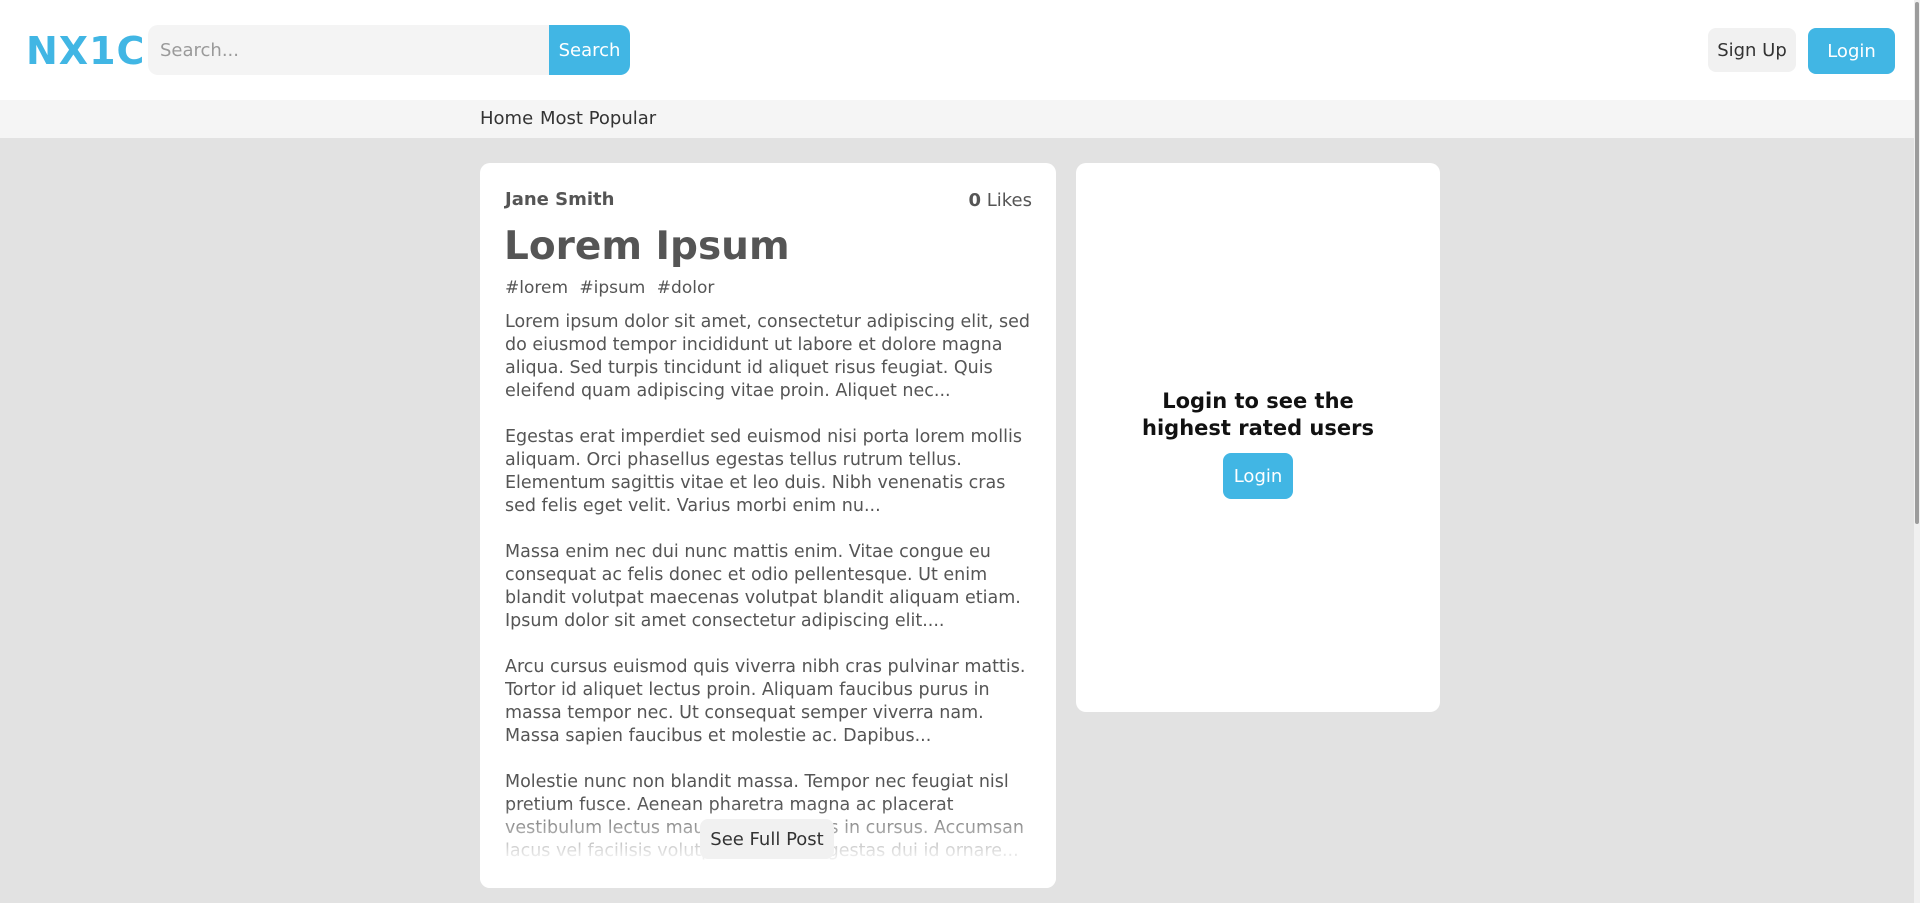 Image resolution: width=1920 pixels, height=903 pixels. I want to click on page-scrollbar, so click(1917, 451).